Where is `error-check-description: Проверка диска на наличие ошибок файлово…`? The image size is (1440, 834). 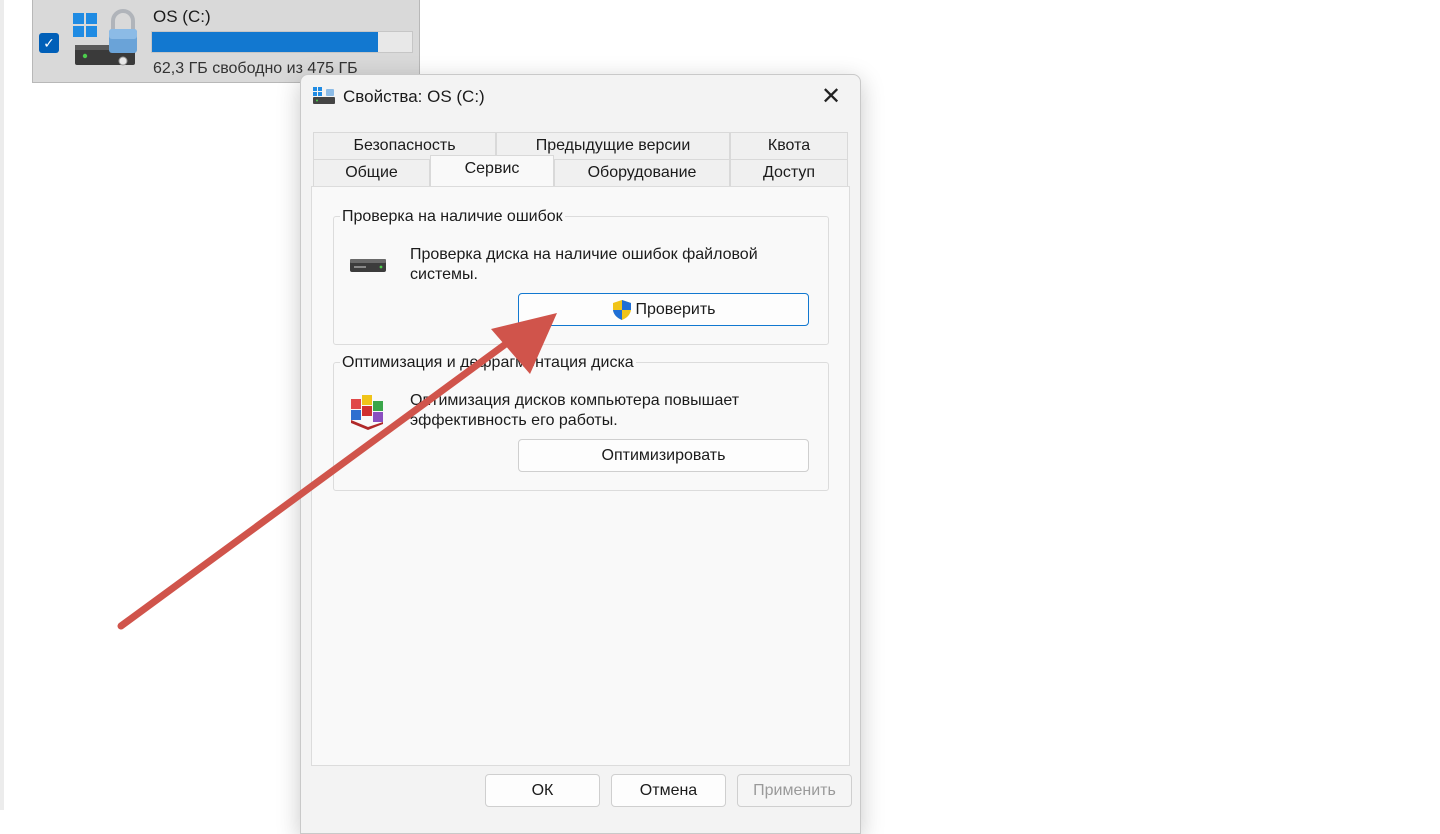 error-check-description: Проверка диска на наличие ошибок файлово… is located at coordinates (610, 265).